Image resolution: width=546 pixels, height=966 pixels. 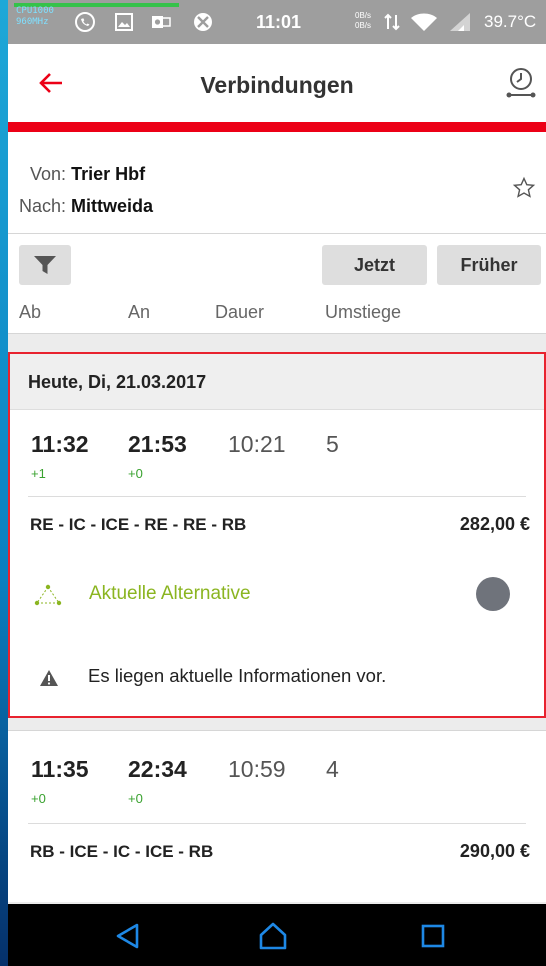 I want to click on star-icon, so click(x=524, y=188).